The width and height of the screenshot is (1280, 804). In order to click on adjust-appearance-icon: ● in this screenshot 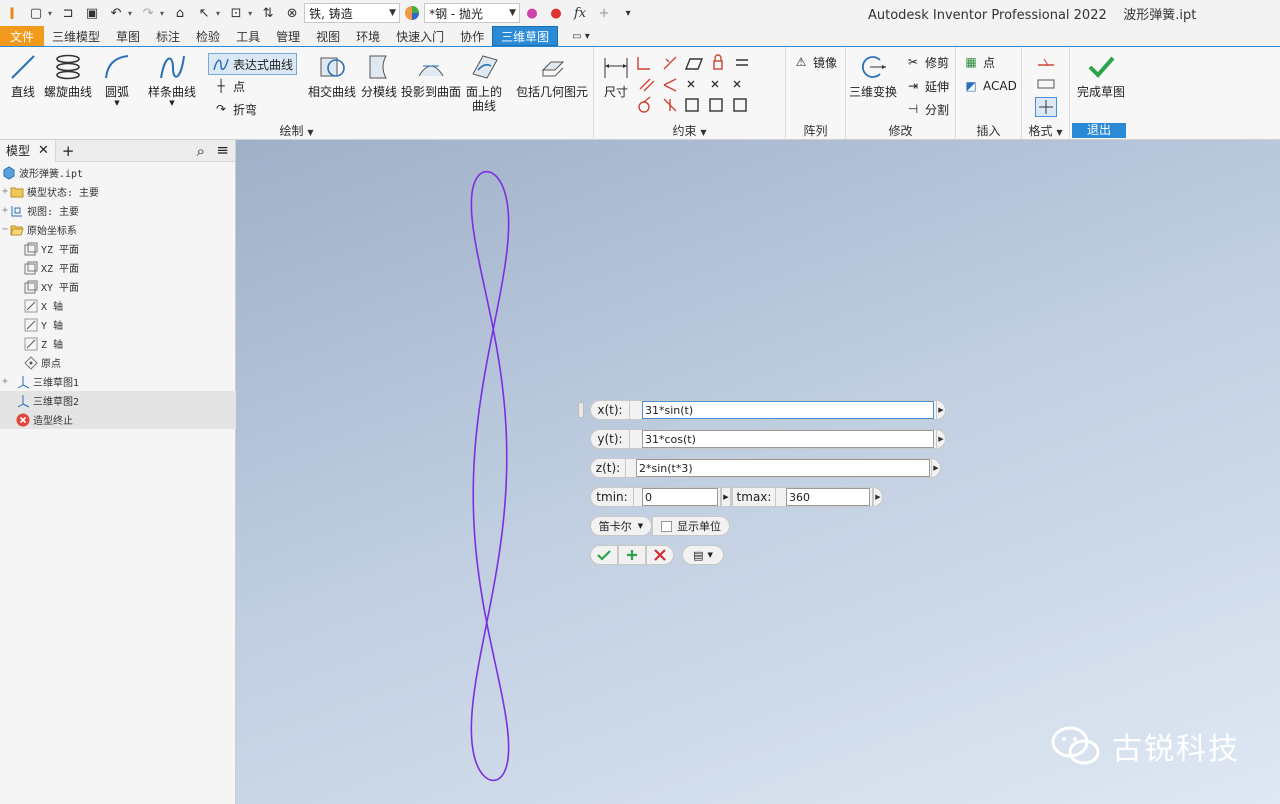, I will do `click(532, 13)`.